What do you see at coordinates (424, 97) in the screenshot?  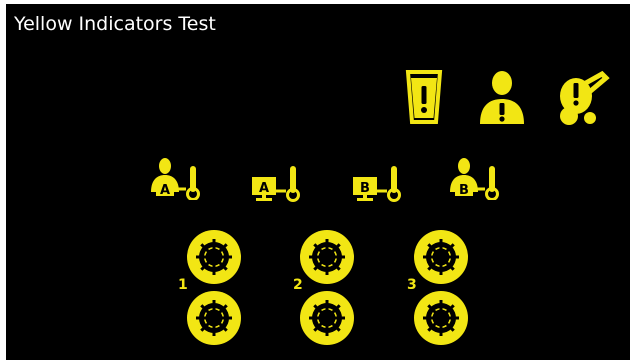 I see `beverage-cup-warning-icon` at bounding box center [424, 97].